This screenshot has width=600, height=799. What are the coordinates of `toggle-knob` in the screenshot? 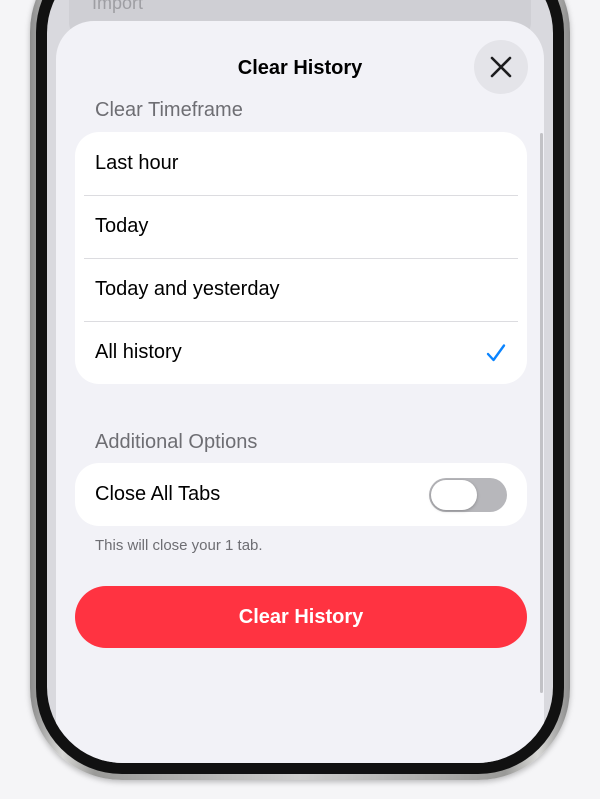 It's located at (454, 494).